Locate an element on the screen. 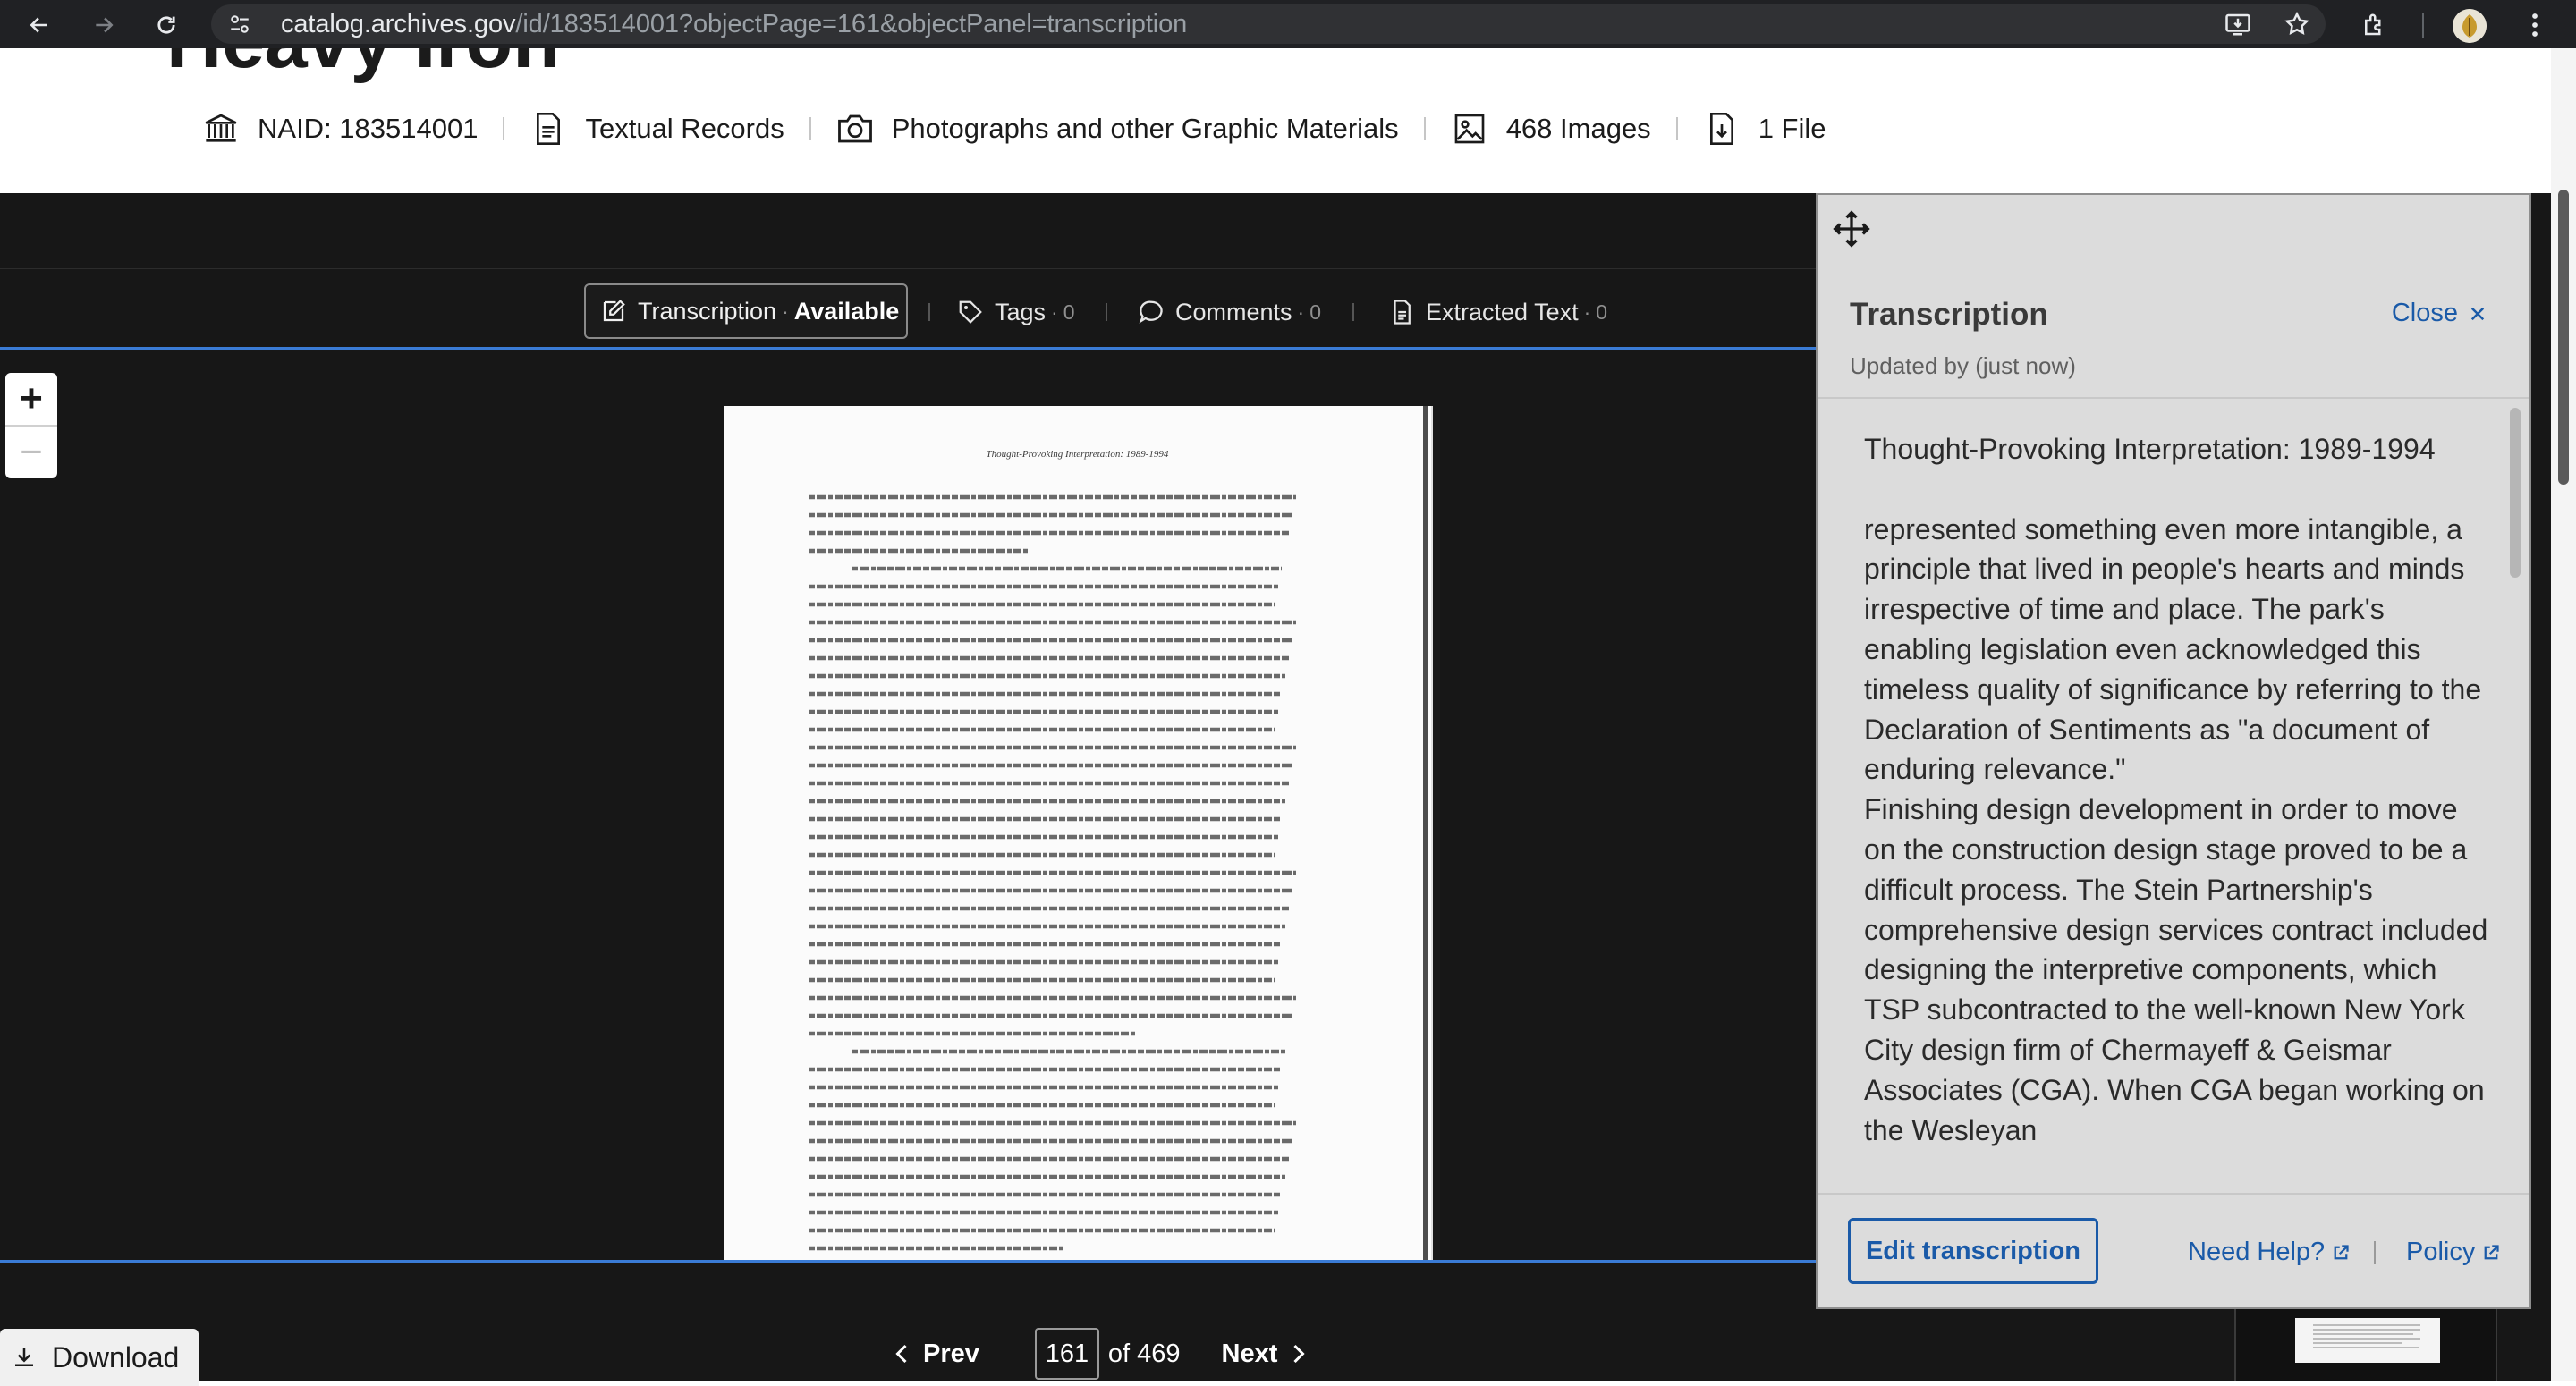 This screenshot has height=1386, width=2576. download-label: Download is located at coordinates (116, 1356).